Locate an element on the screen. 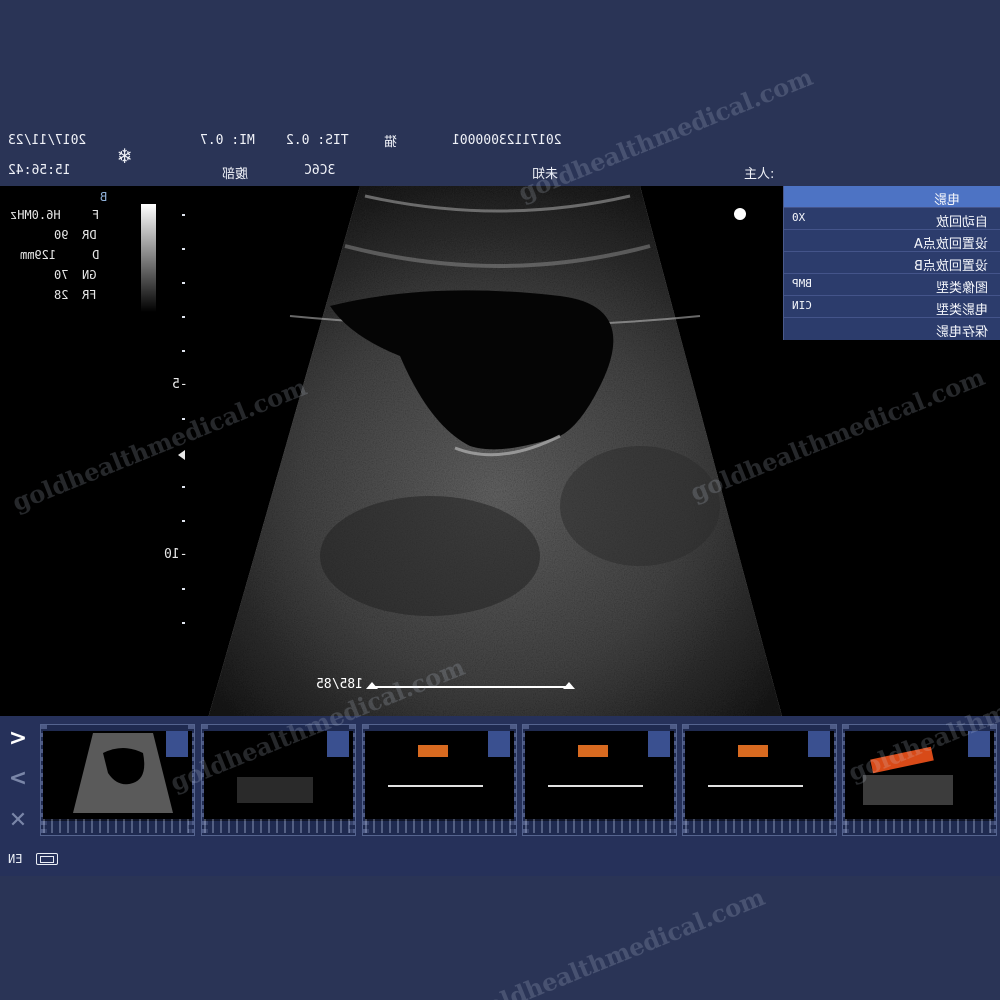  menu-item-cine-type: CIN 电影类型 is located at coordinates (892, 307).